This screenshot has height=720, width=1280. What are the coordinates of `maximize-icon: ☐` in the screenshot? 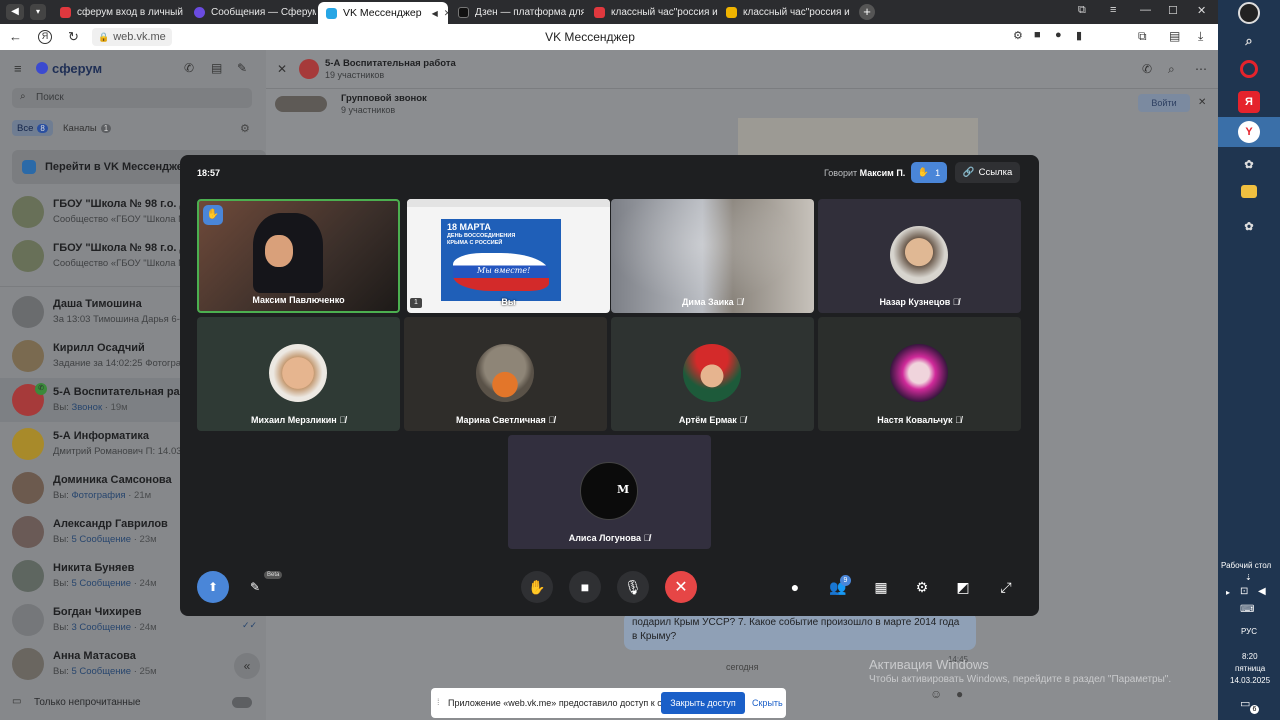 It's located at (1173, 10).